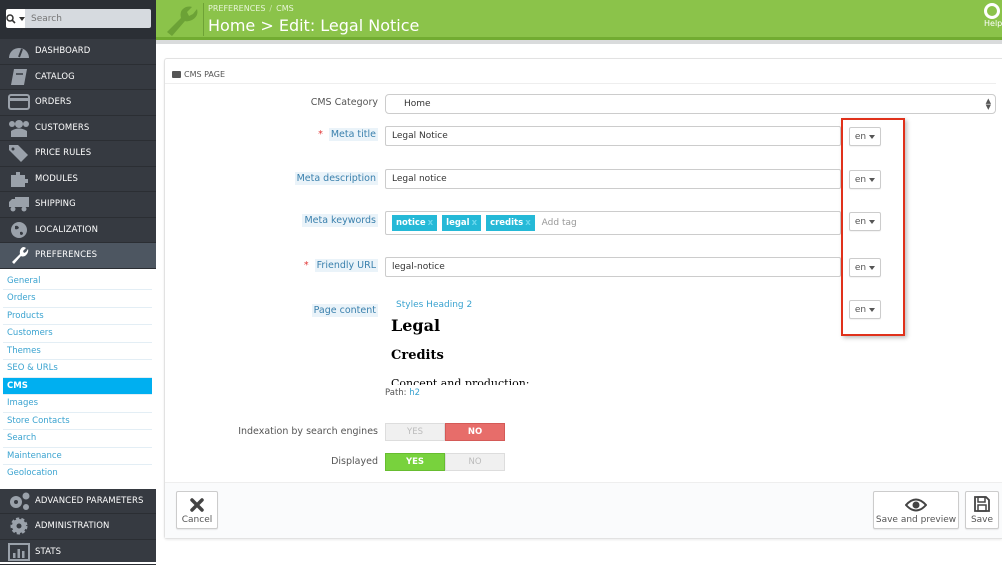 This screenshot has height=565, width=1002. I want to click on submenu-item-images: Images, so click(77, 404).